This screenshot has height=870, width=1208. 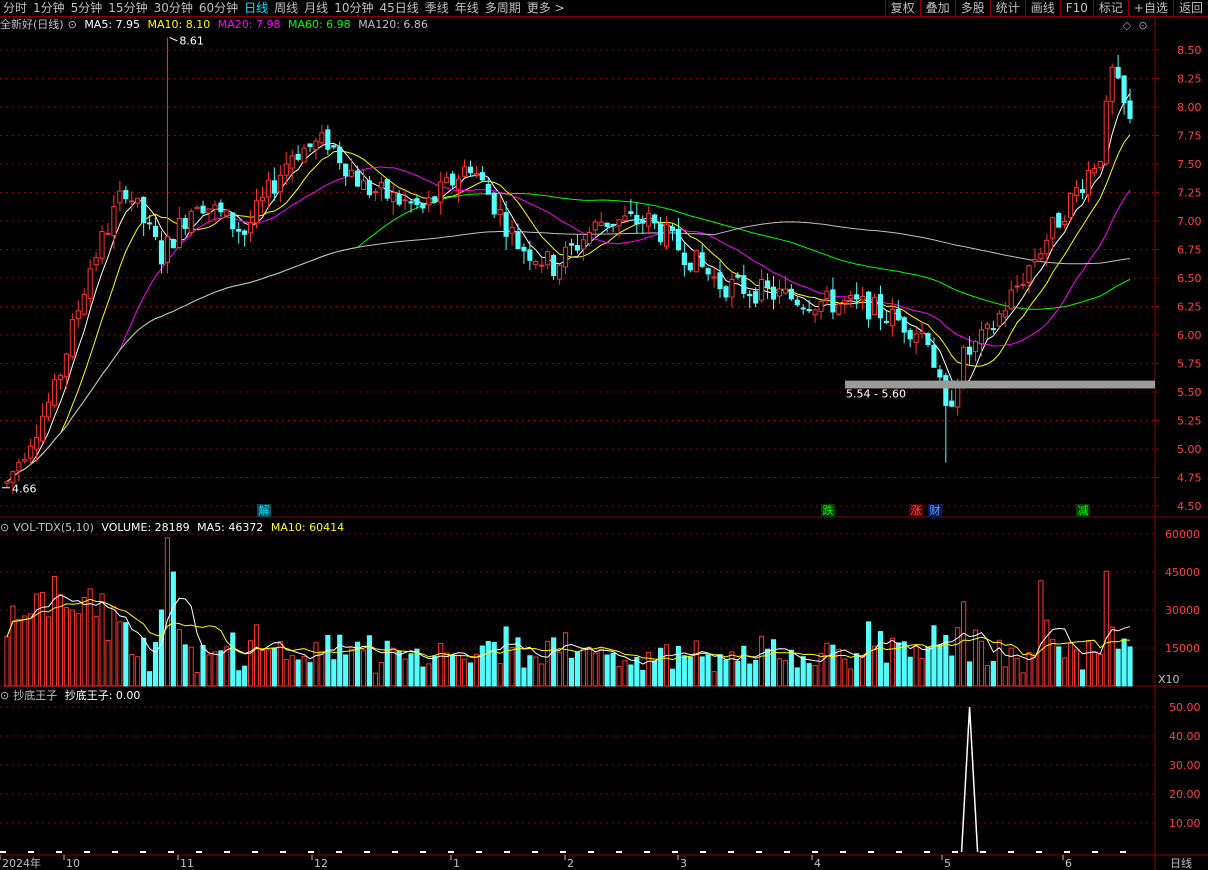 I want to click on price-tick-label: 7.00, so click(x=1189, y=221).